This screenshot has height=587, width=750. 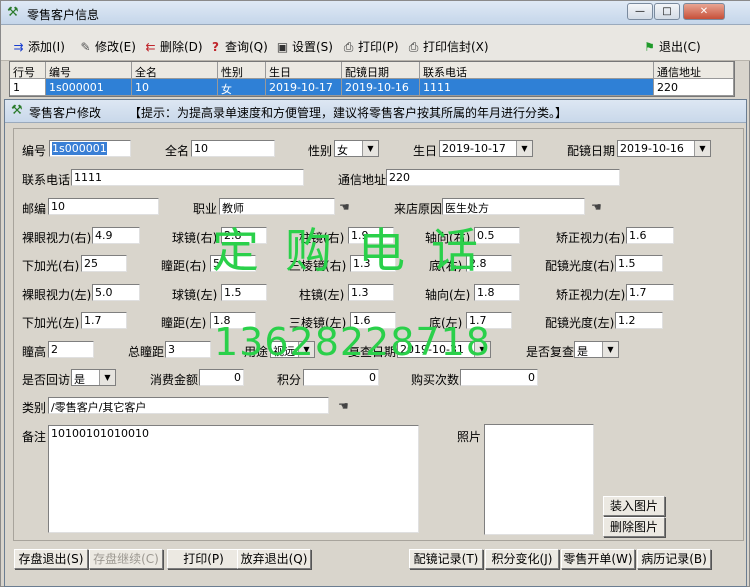 I want to click on name-label: 全名, so click(x=177, y=151).